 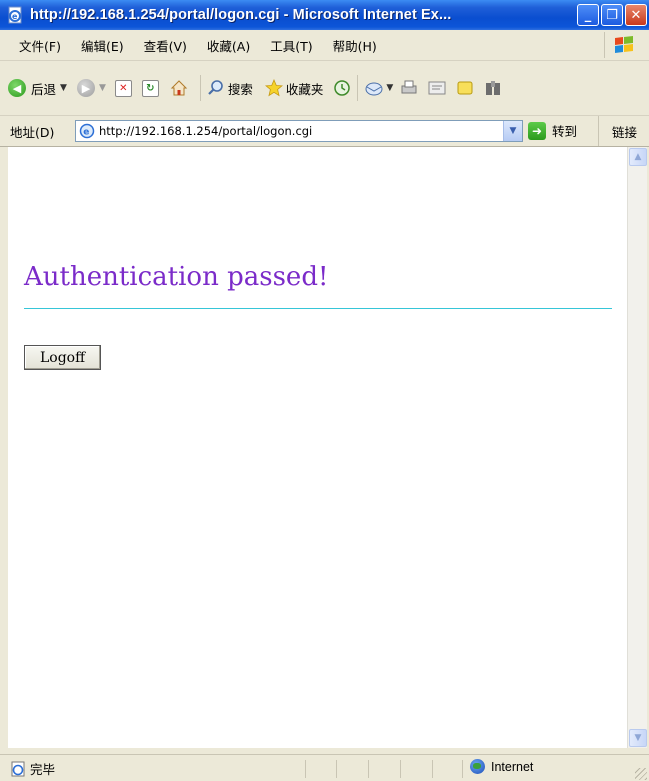 I want to click on menu-tools: 工具(T), so click(x=291, y=45).